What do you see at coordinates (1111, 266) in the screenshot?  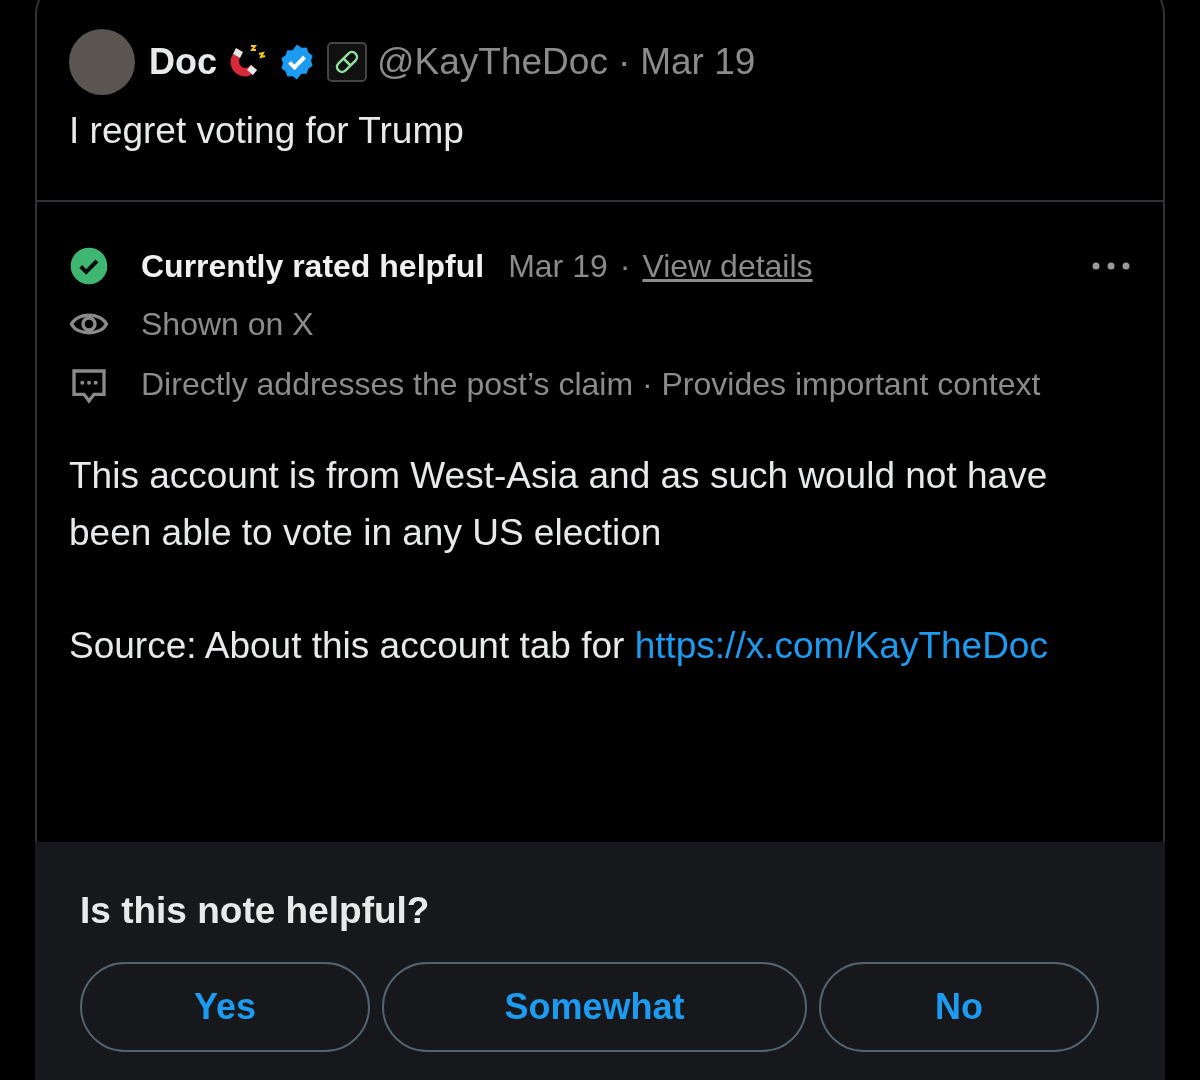 I see `more-options-icon` at bounding box center [1111, 266].